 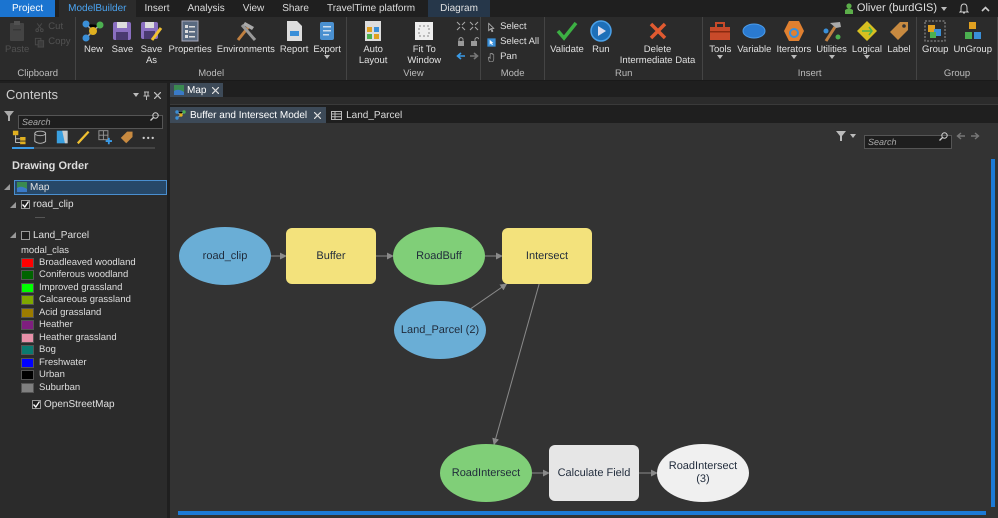 I want to click on ribbon-button: Label, so click(x=899, y=36).